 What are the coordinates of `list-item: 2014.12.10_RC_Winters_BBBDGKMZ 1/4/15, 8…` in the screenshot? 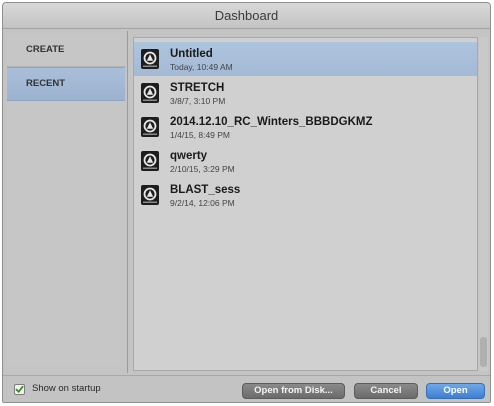 It's located at (305, 127).